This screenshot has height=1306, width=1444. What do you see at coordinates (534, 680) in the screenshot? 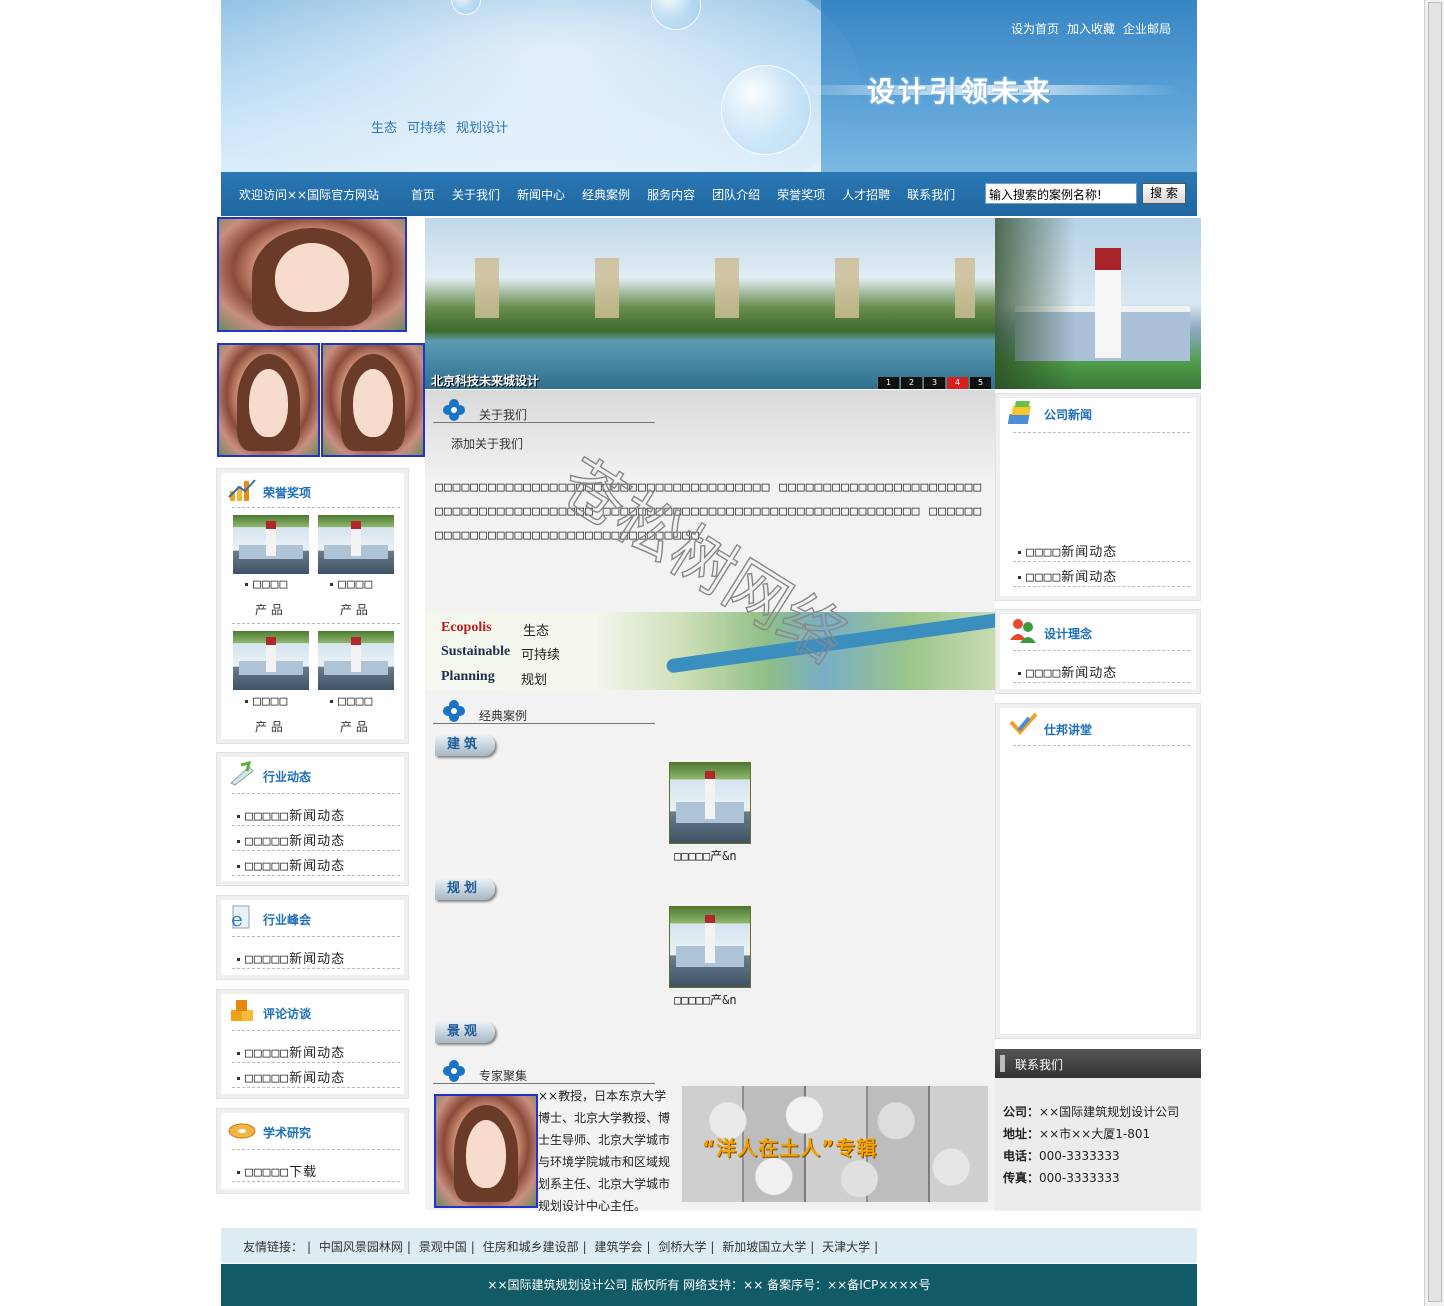
I see `strip-cn-3: 规划` at bounding box center [534, 680].